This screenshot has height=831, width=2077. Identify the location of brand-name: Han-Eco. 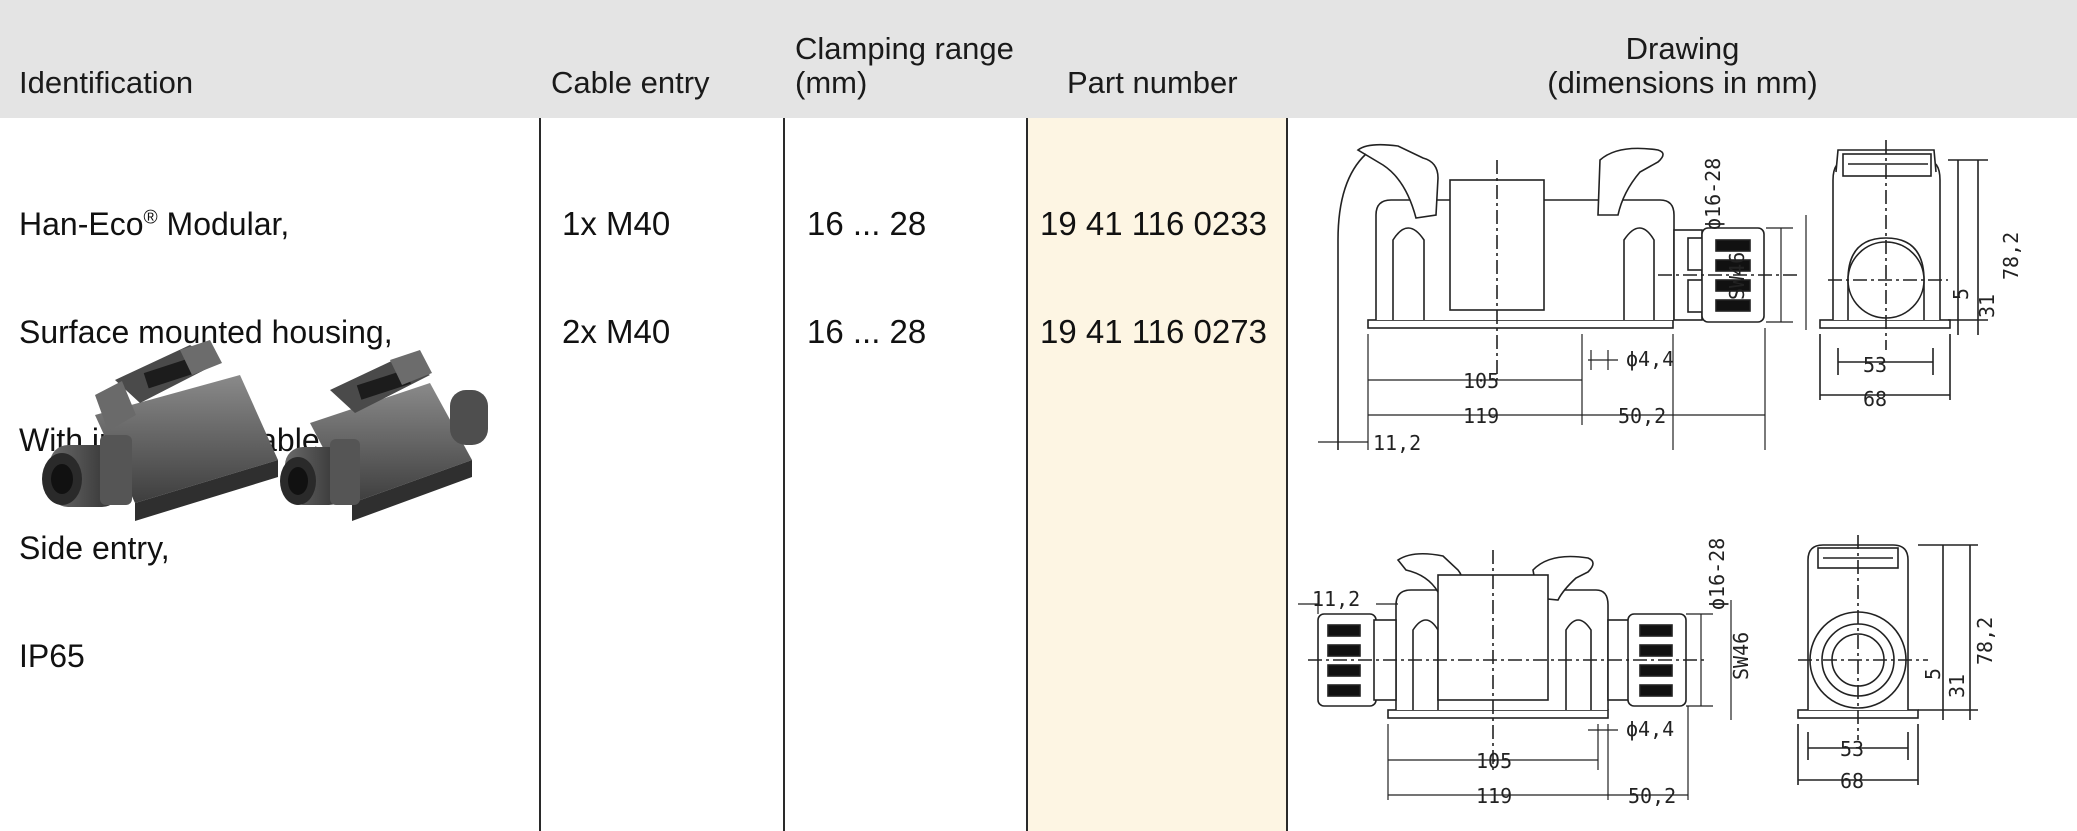
(81, 224).